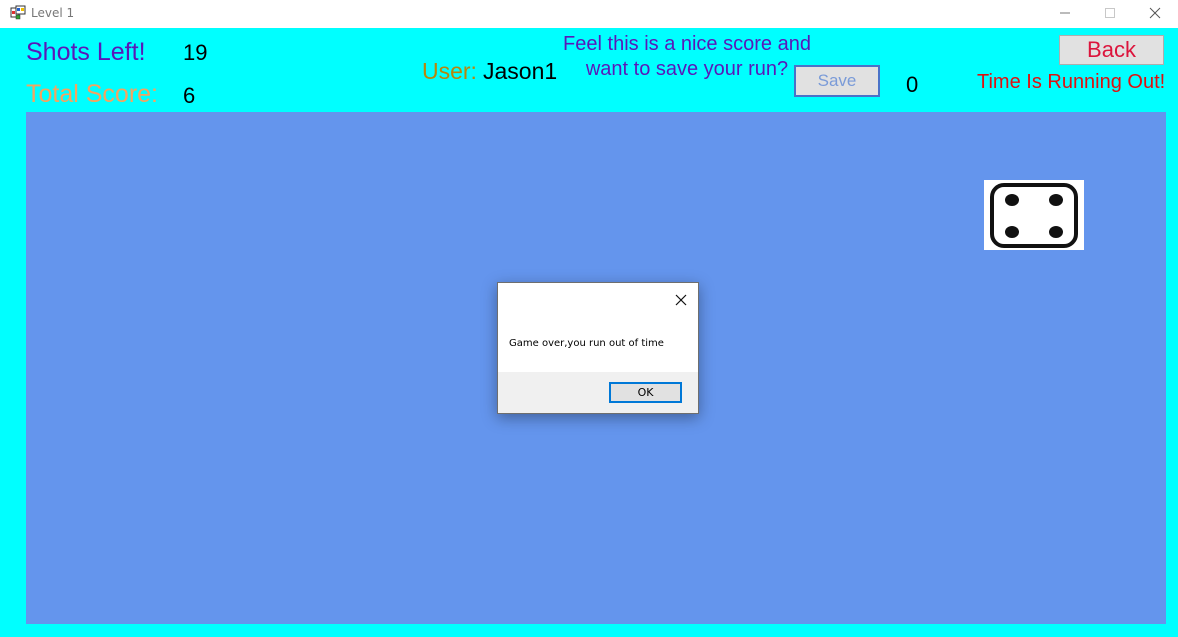 This screenshot has width=1178, height=637. What do you see at coordinates (520, 71) in the screenshot?
I see `user-name: Jason1` at bounding box center [520, 71].